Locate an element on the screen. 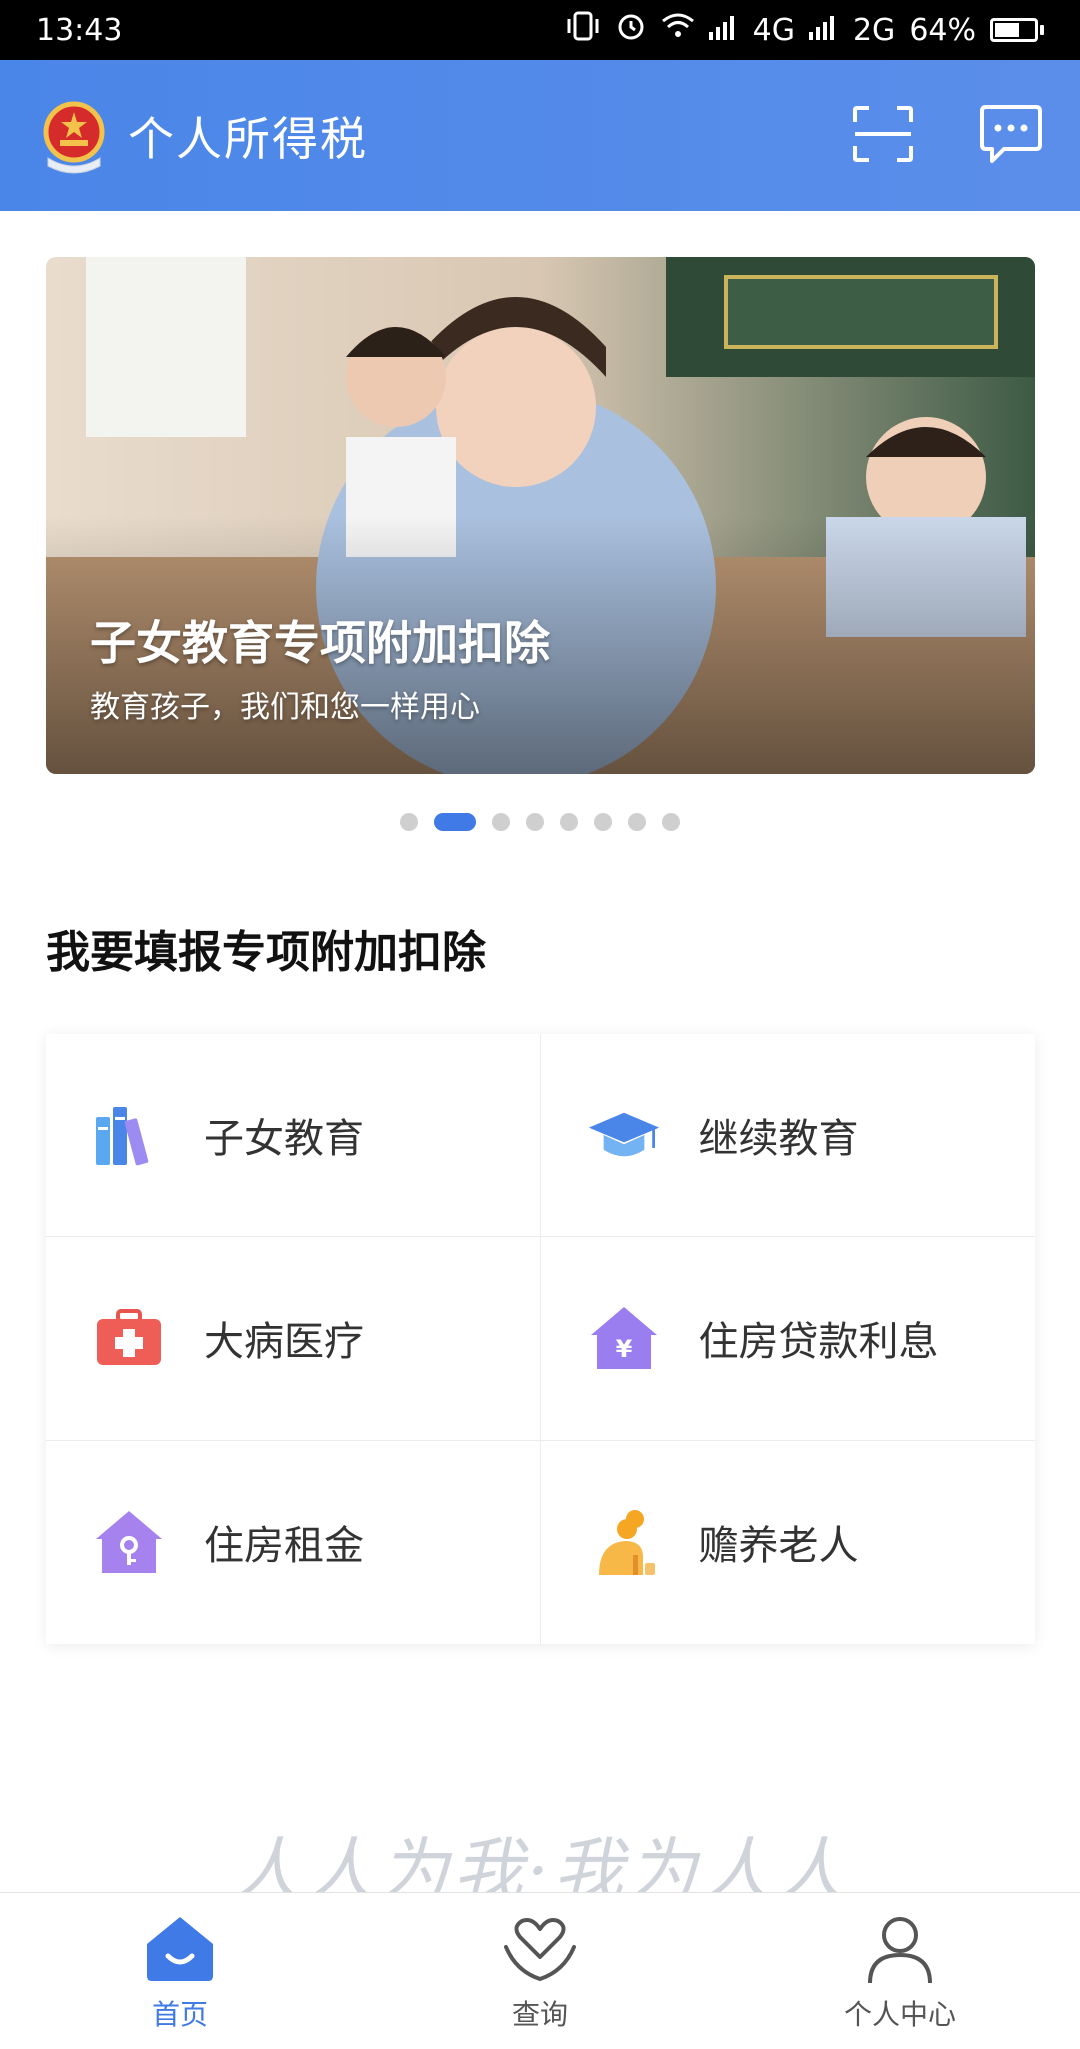  nav-label: 查询 is located at coordinates (539, 2014).